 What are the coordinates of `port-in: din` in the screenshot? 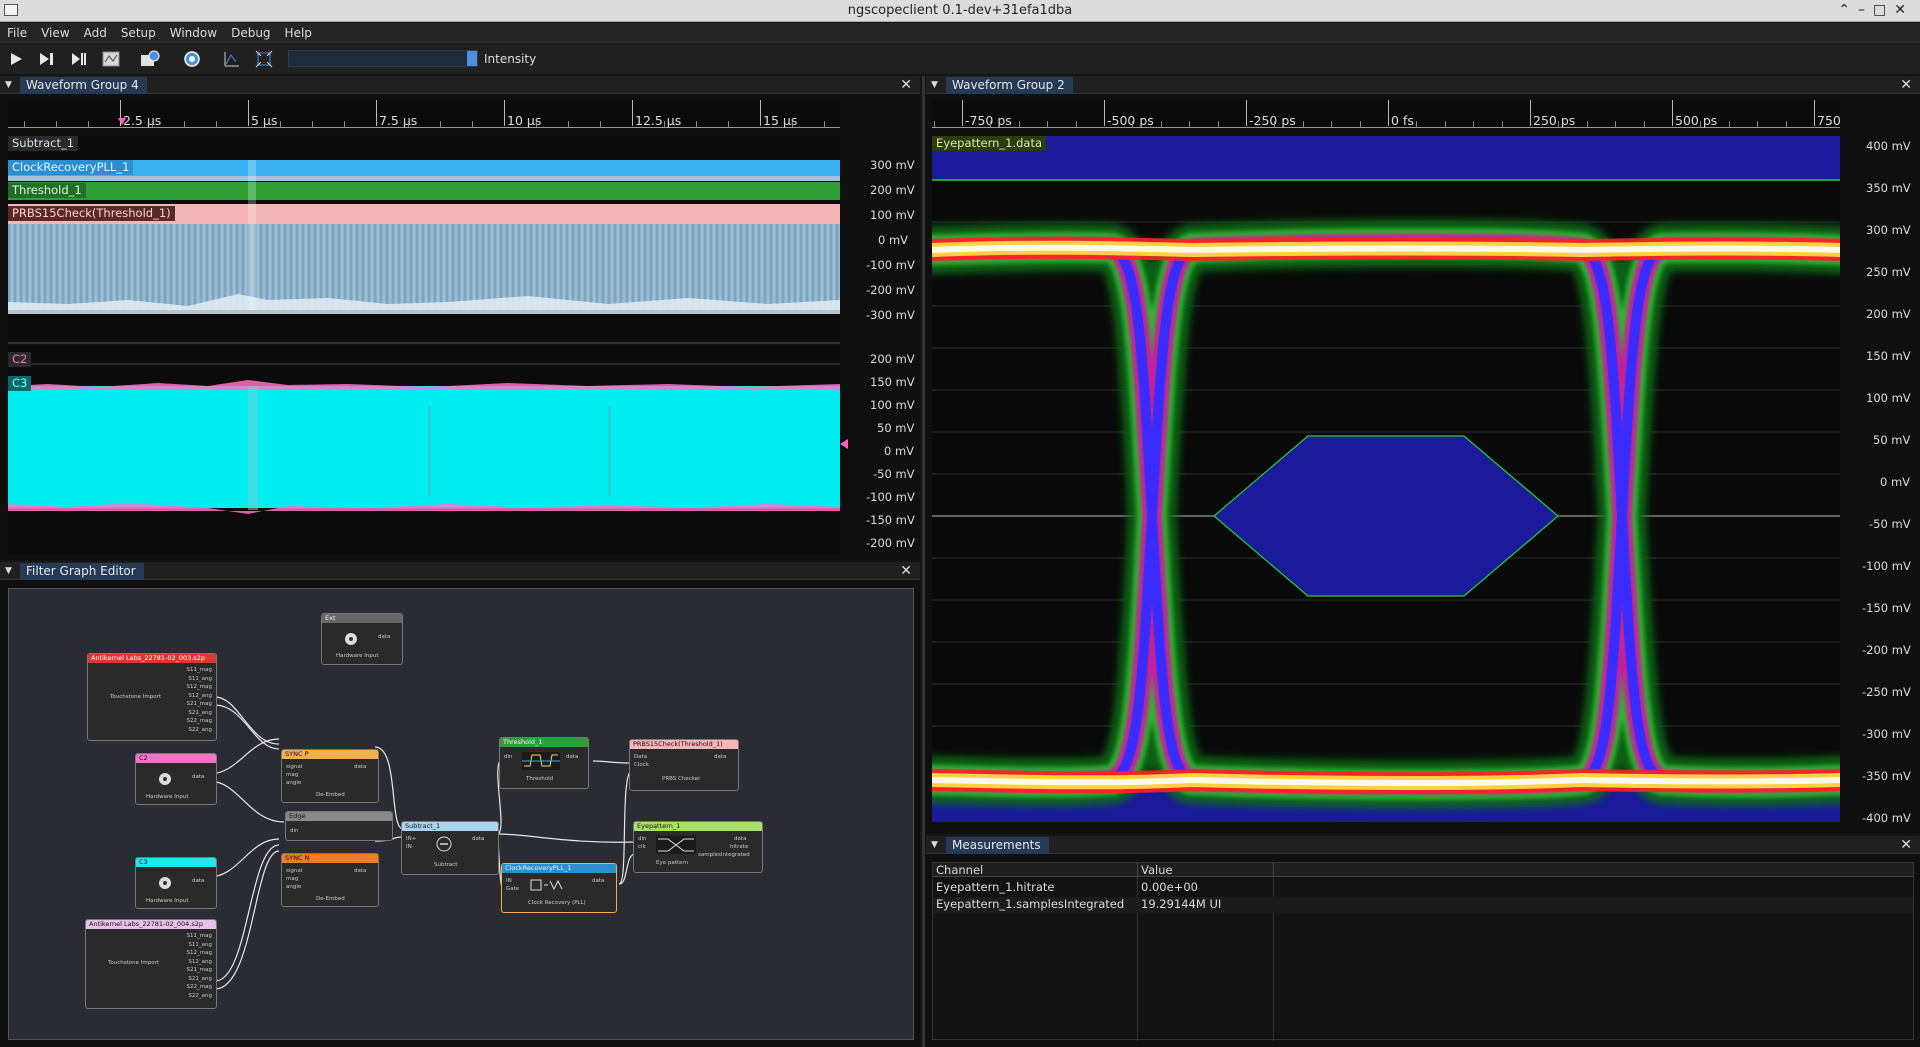 It's located at (642, 839).